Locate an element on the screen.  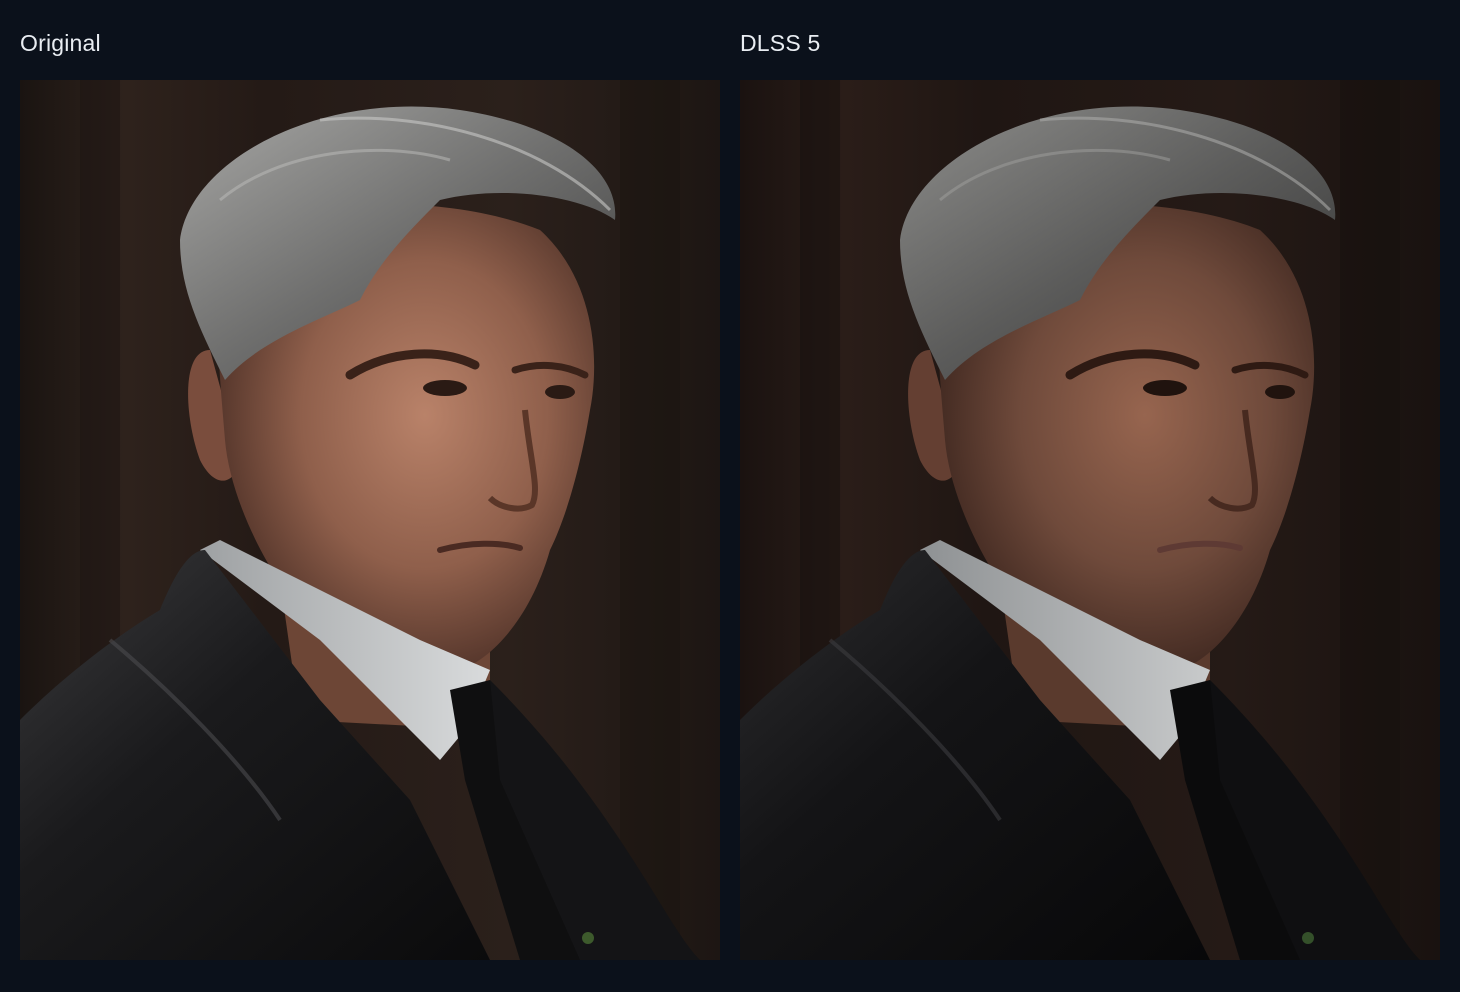
panel-label-original: Original is located at coordinates (60, 43).